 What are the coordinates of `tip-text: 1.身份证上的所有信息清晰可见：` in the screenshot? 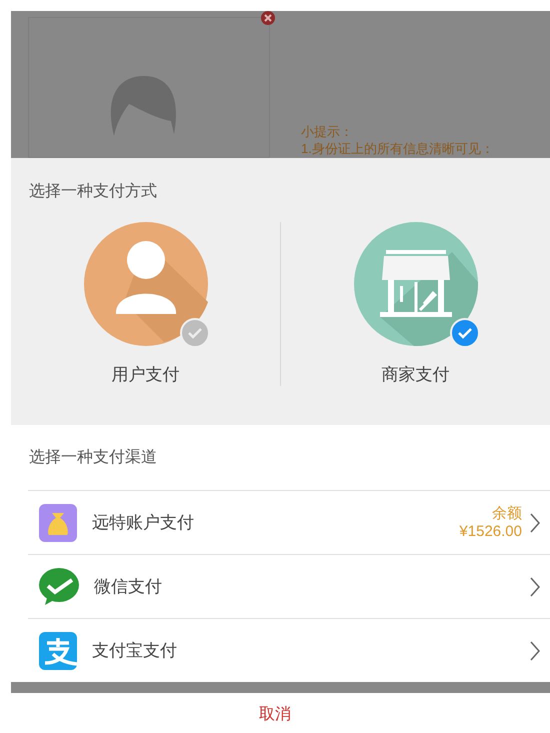 It's located at (397, 149).